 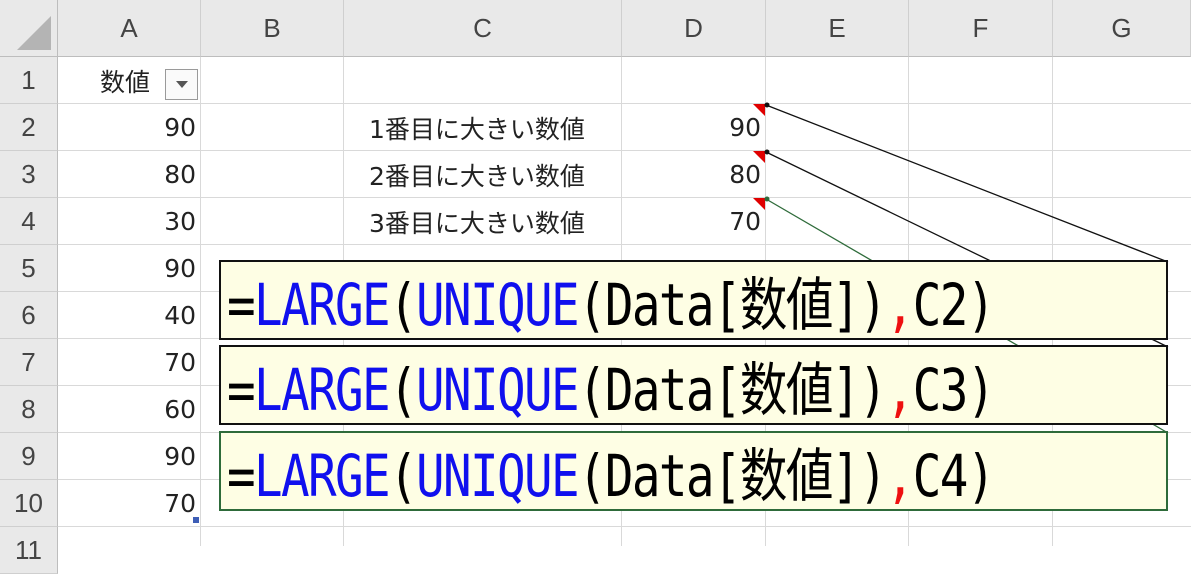 What do you see at coordinates (981, 28) in the screenshot?
I see `column-header-f: F` at bounding box center [981, 28].